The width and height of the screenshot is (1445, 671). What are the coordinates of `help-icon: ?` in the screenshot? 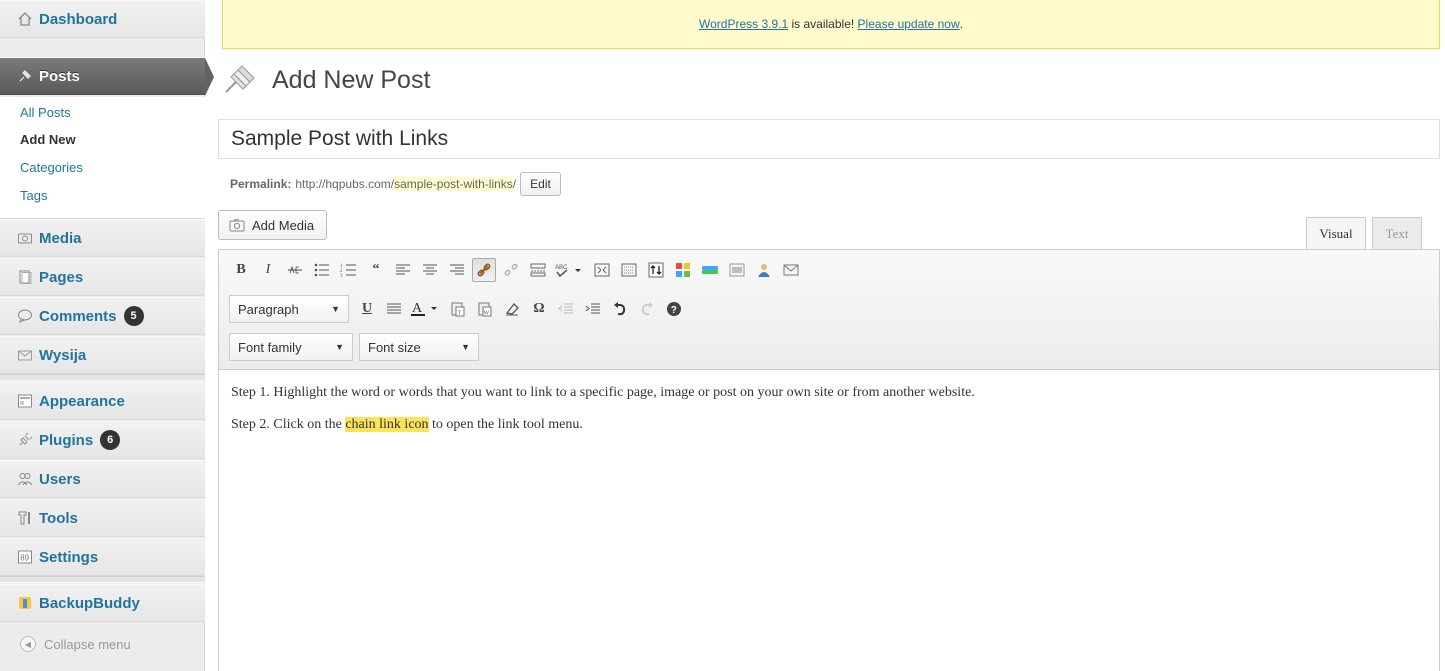 It's located at (674, 309).